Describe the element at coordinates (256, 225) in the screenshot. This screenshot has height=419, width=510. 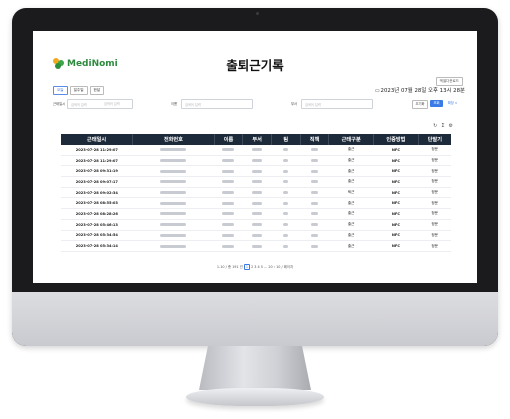
I see `table-row: 2023-07-28 05:46:13 출근 NFC 정문` at that location.